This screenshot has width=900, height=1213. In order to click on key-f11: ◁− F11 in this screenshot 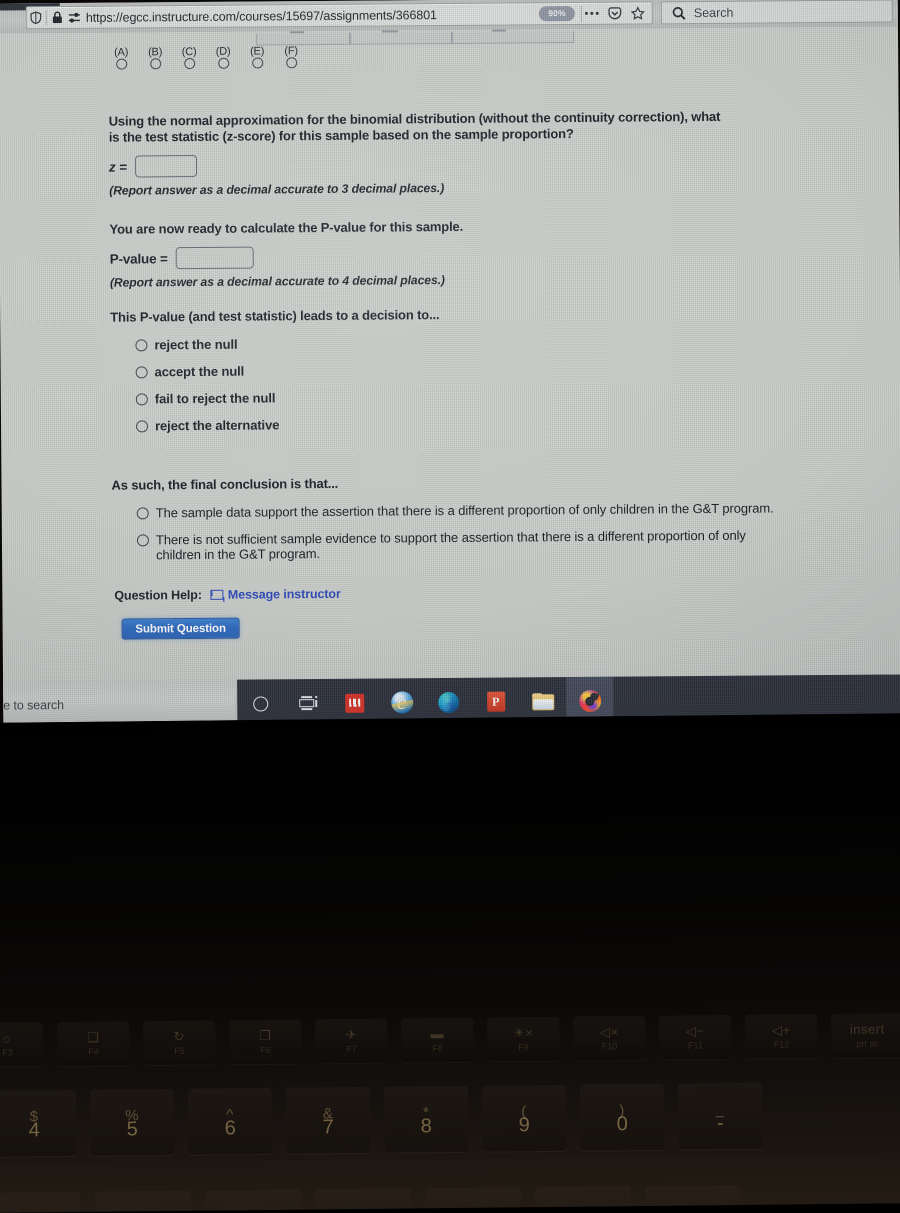, I will do `click(695, 1037)`.